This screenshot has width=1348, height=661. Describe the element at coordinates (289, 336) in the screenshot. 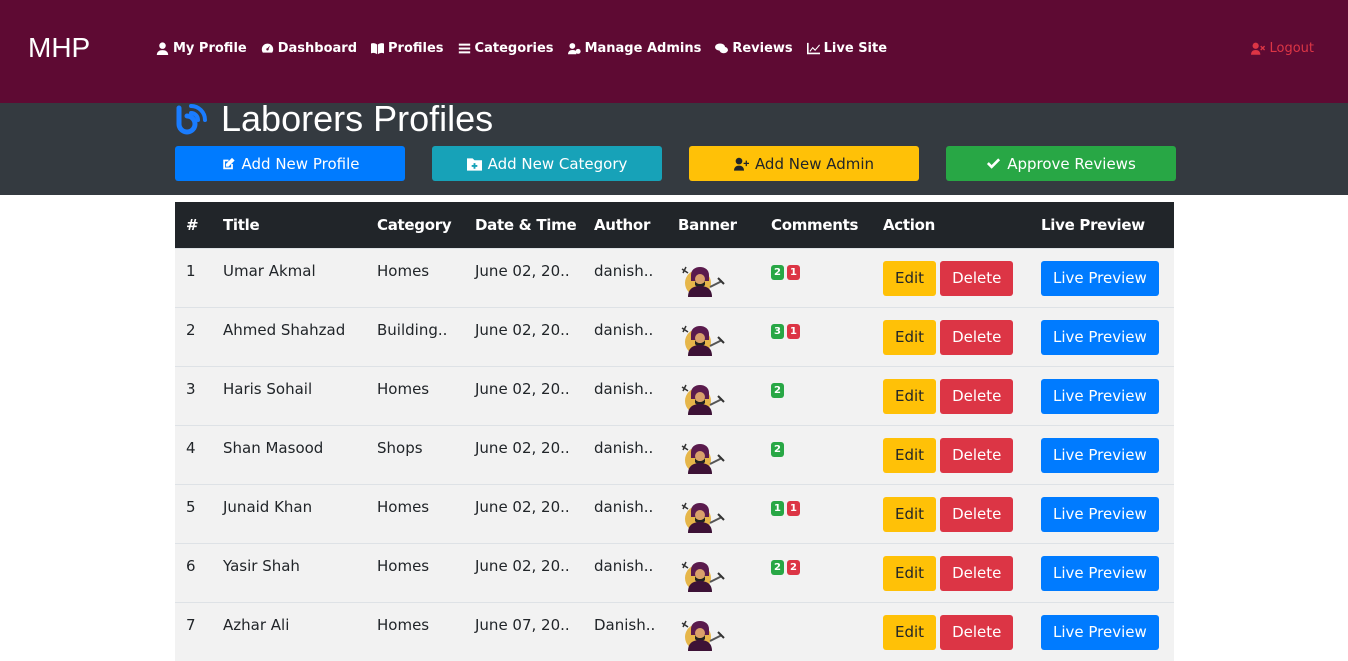

I see `cell-title: Ahmed Shahzad` at that location.